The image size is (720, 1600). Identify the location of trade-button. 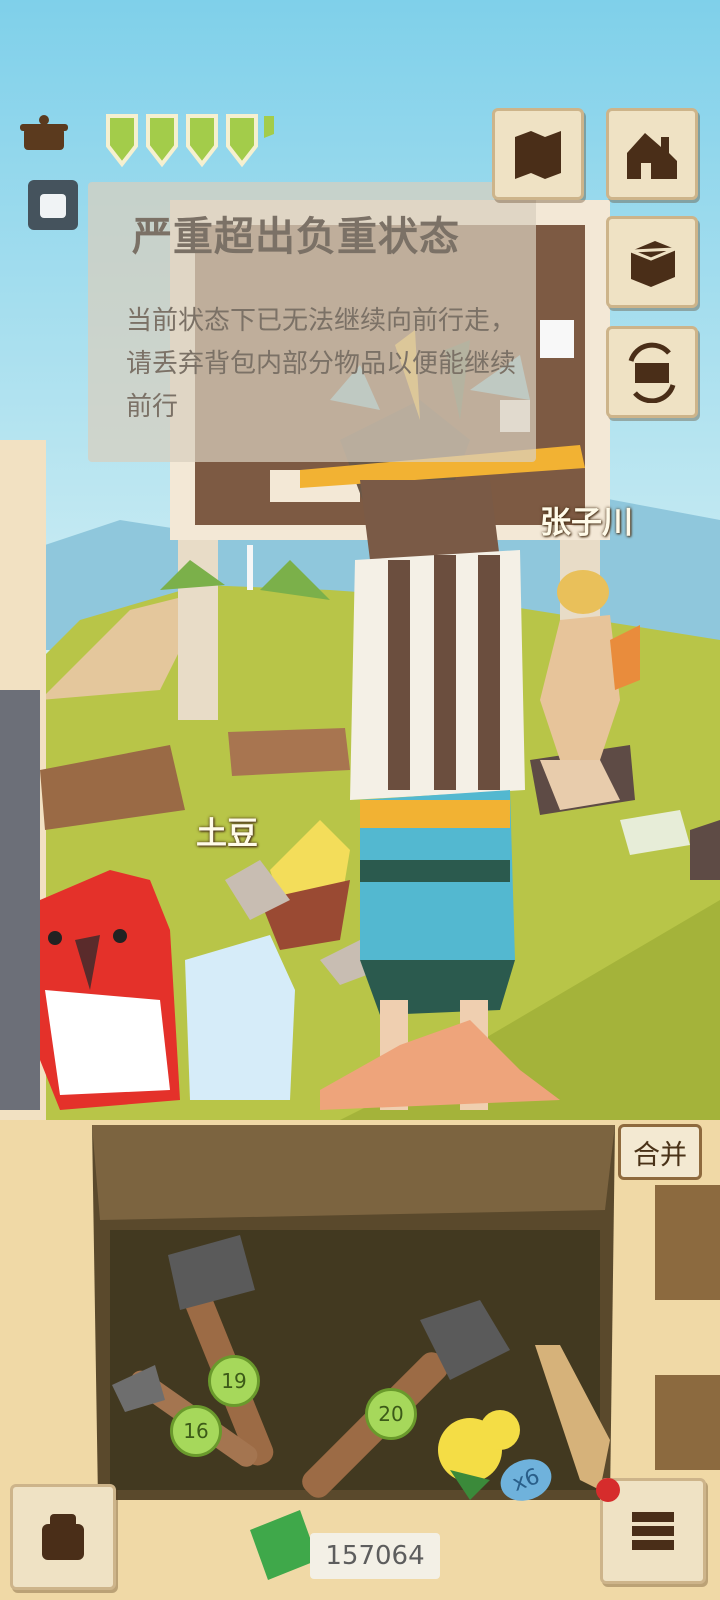
(652, 372).